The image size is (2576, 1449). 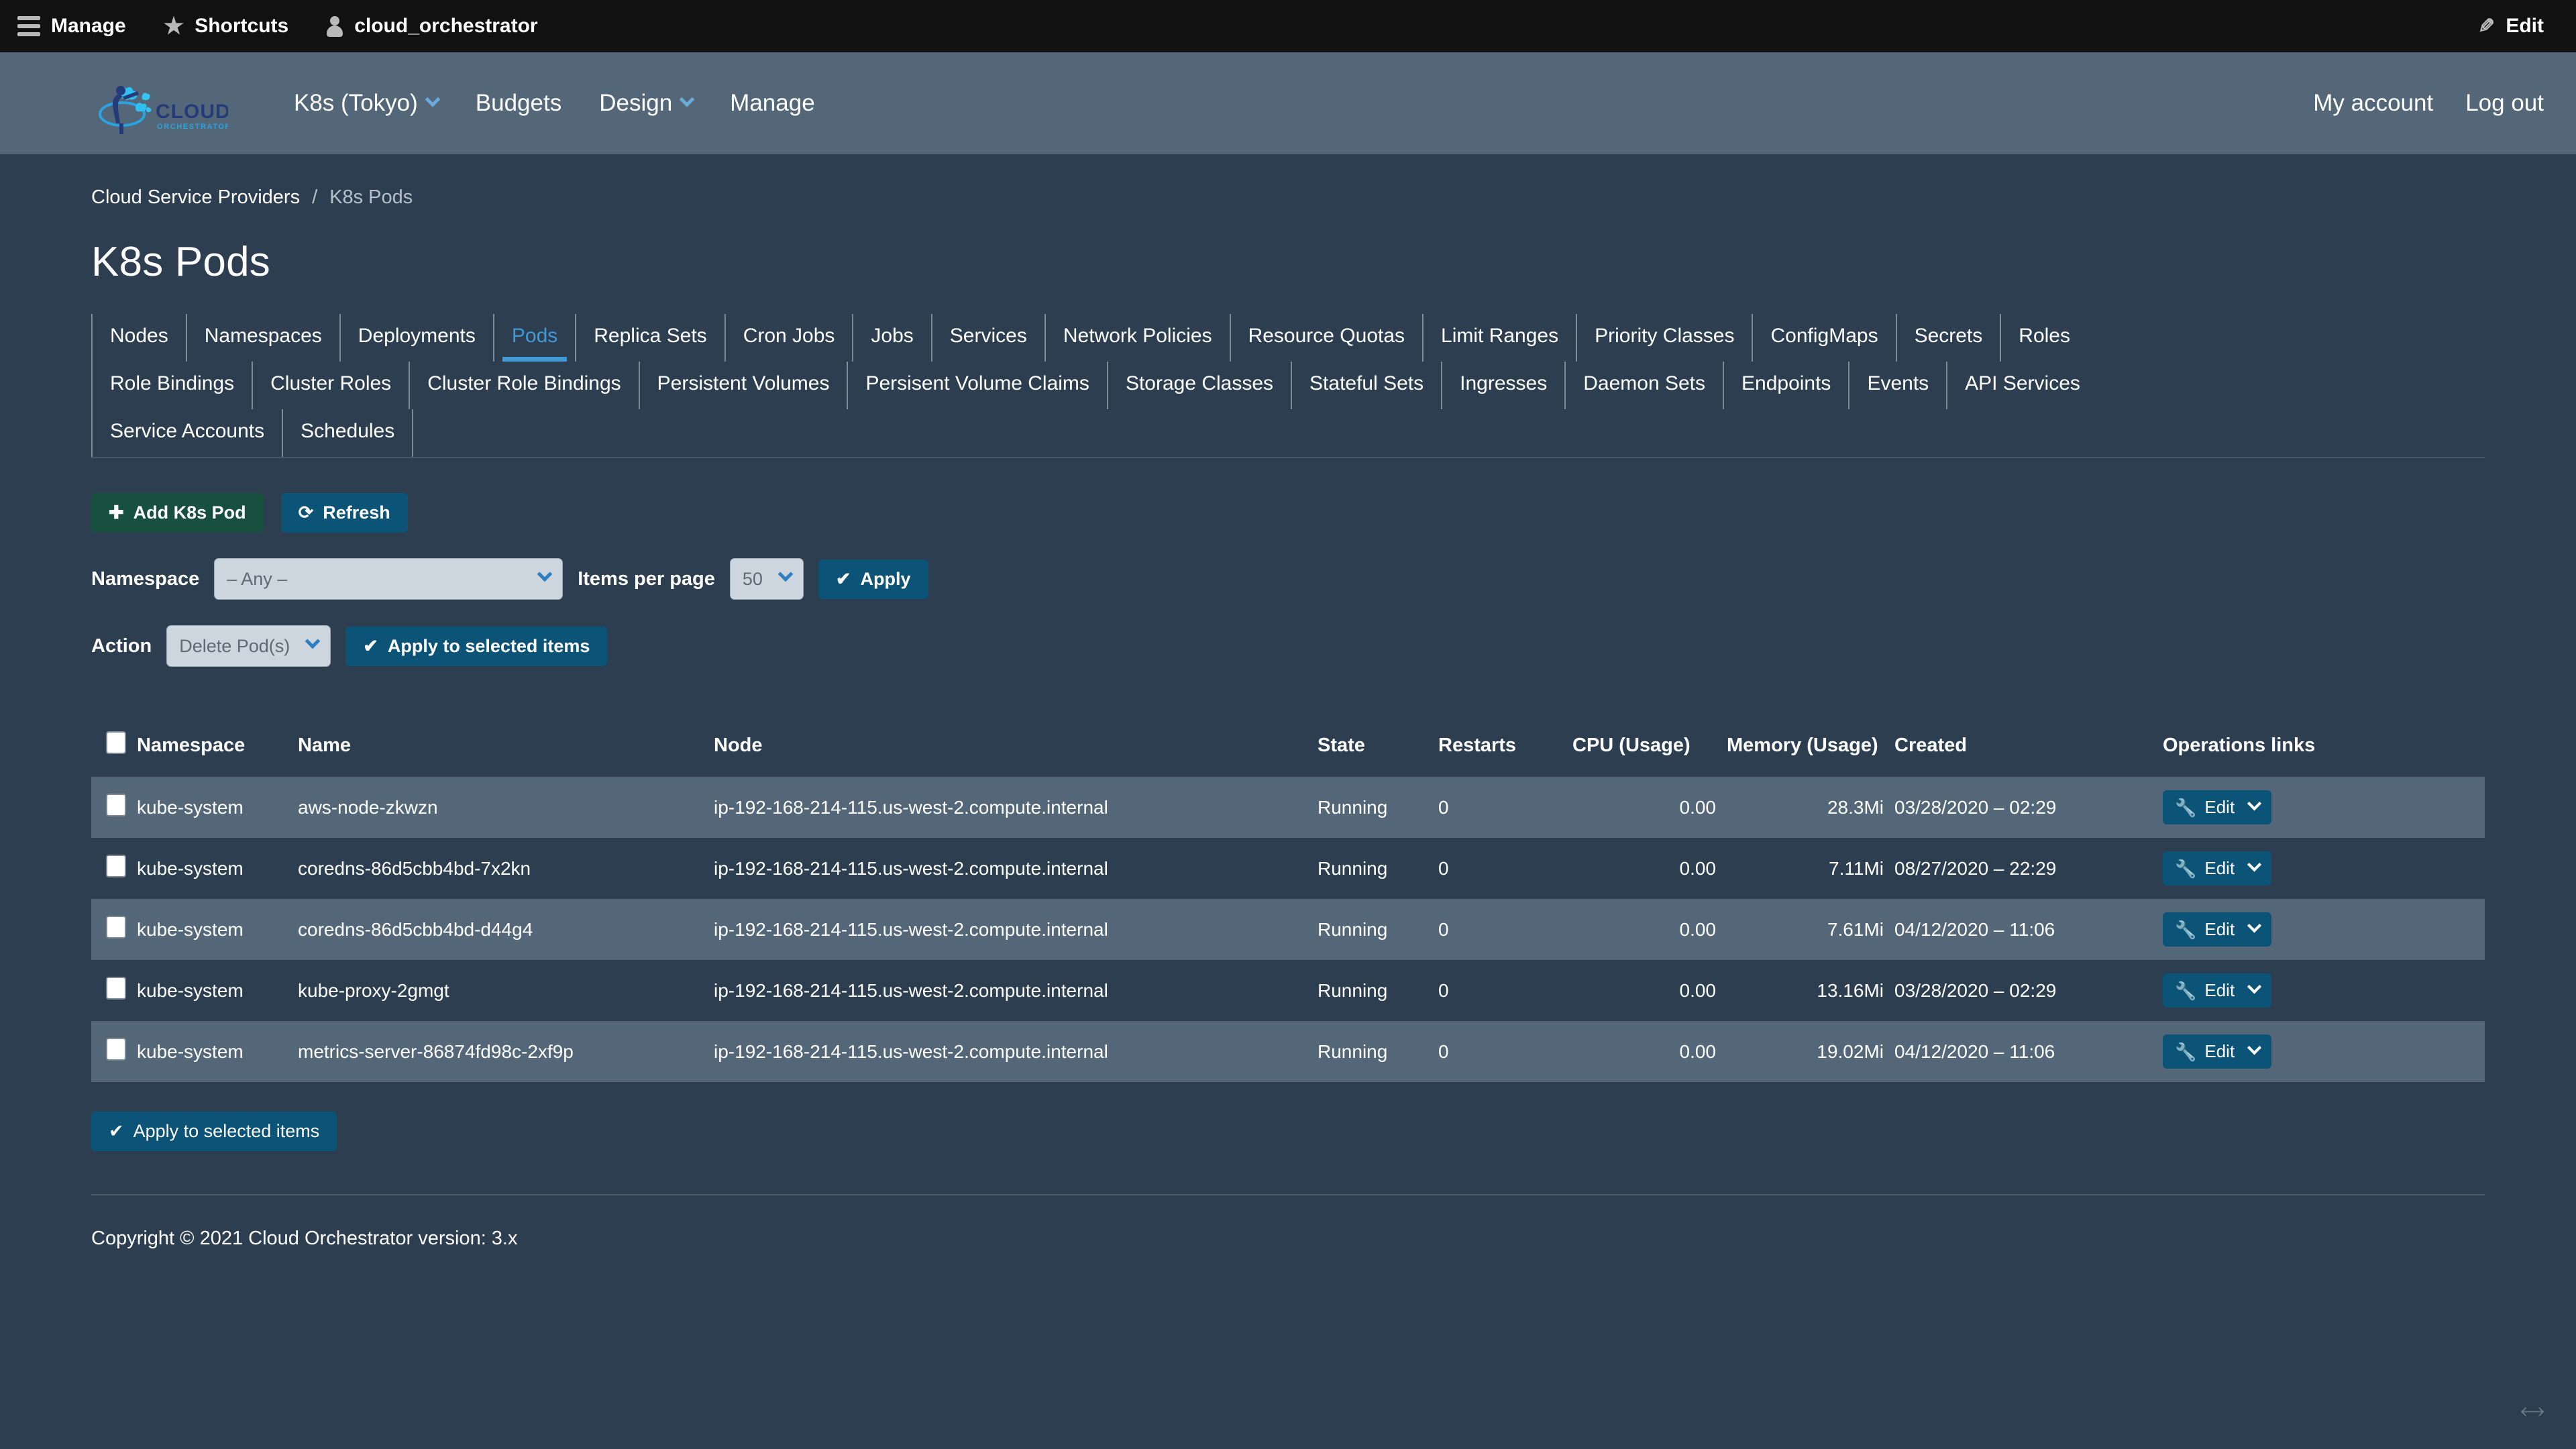 What do you see at coordinates (891, 338) in the screenshot?
I see `tab-jobs: Jobs` at bounding box center [891, 338].